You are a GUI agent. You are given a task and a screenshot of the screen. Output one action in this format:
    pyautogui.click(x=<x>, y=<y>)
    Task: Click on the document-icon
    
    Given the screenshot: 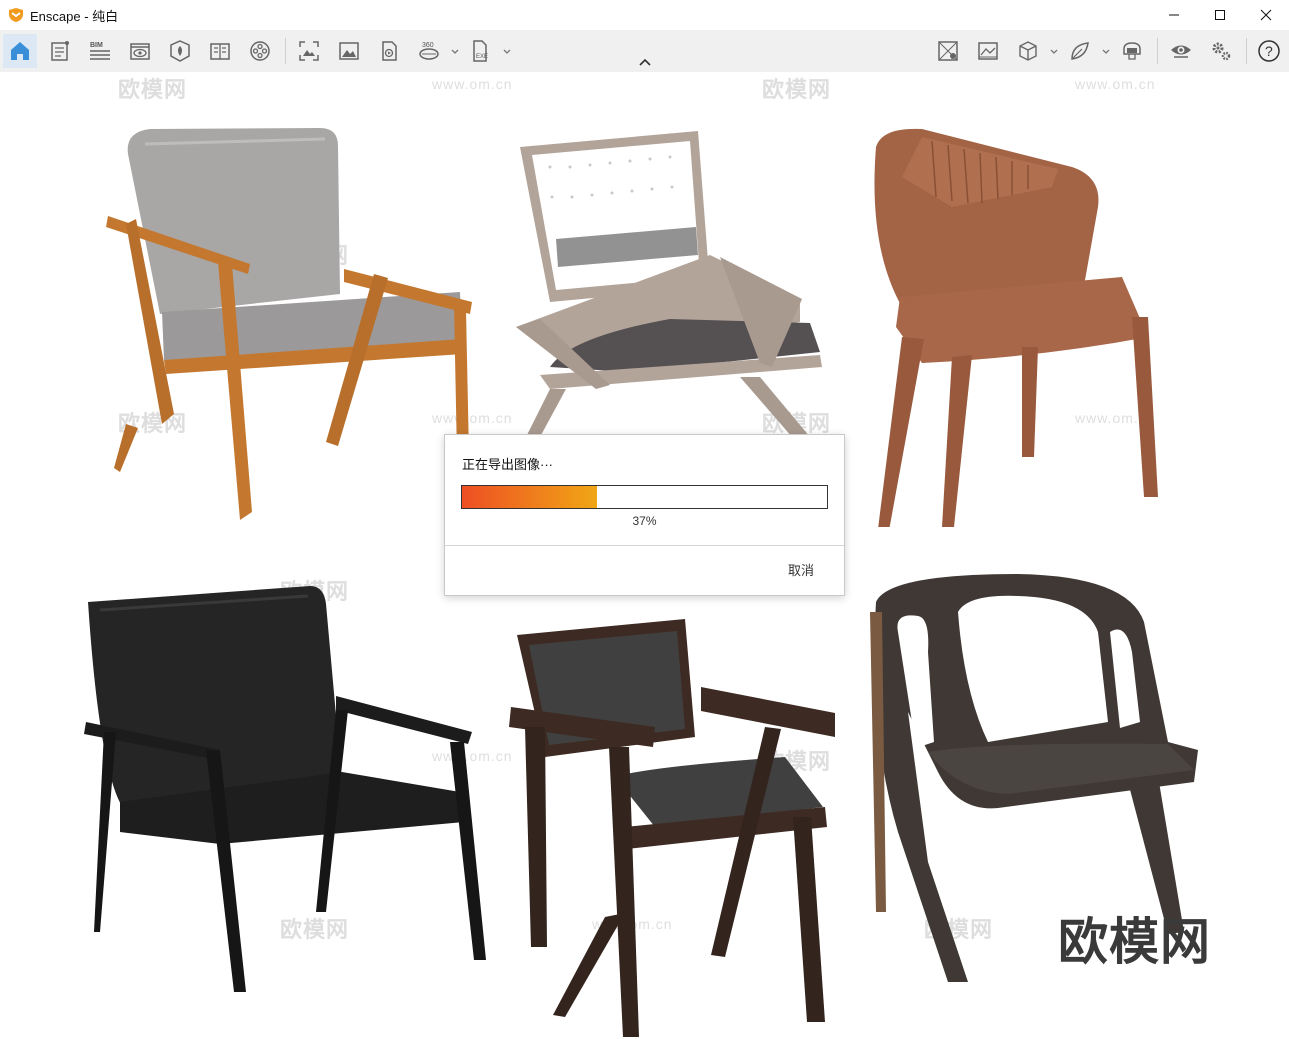 What is the action you would take?
    pyautogui.click(x=60, y=51)
    